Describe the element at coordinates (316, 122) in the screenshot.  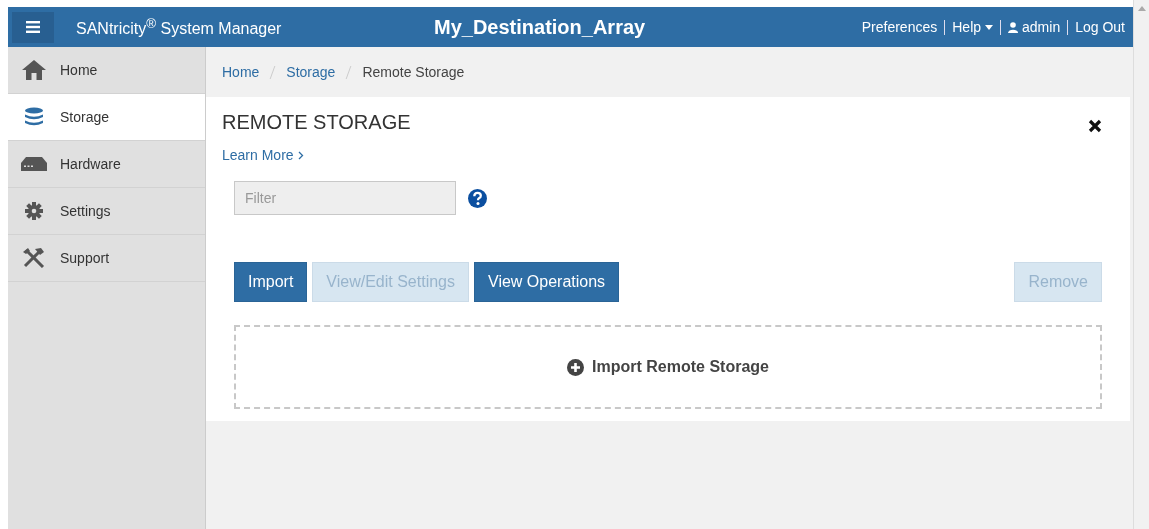
I see `page-title: REMOTE STORAGE` at that location.